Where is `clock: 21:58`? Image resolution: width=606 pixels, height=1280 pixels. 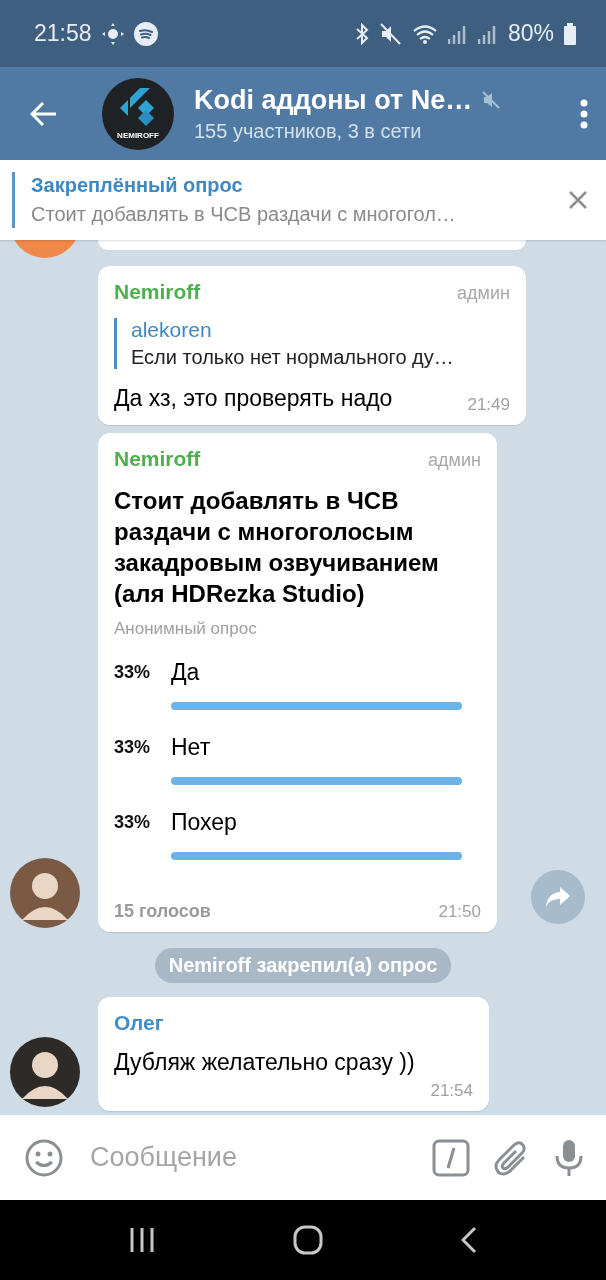
clock: 21:58 is located at coordinates (63, 33).